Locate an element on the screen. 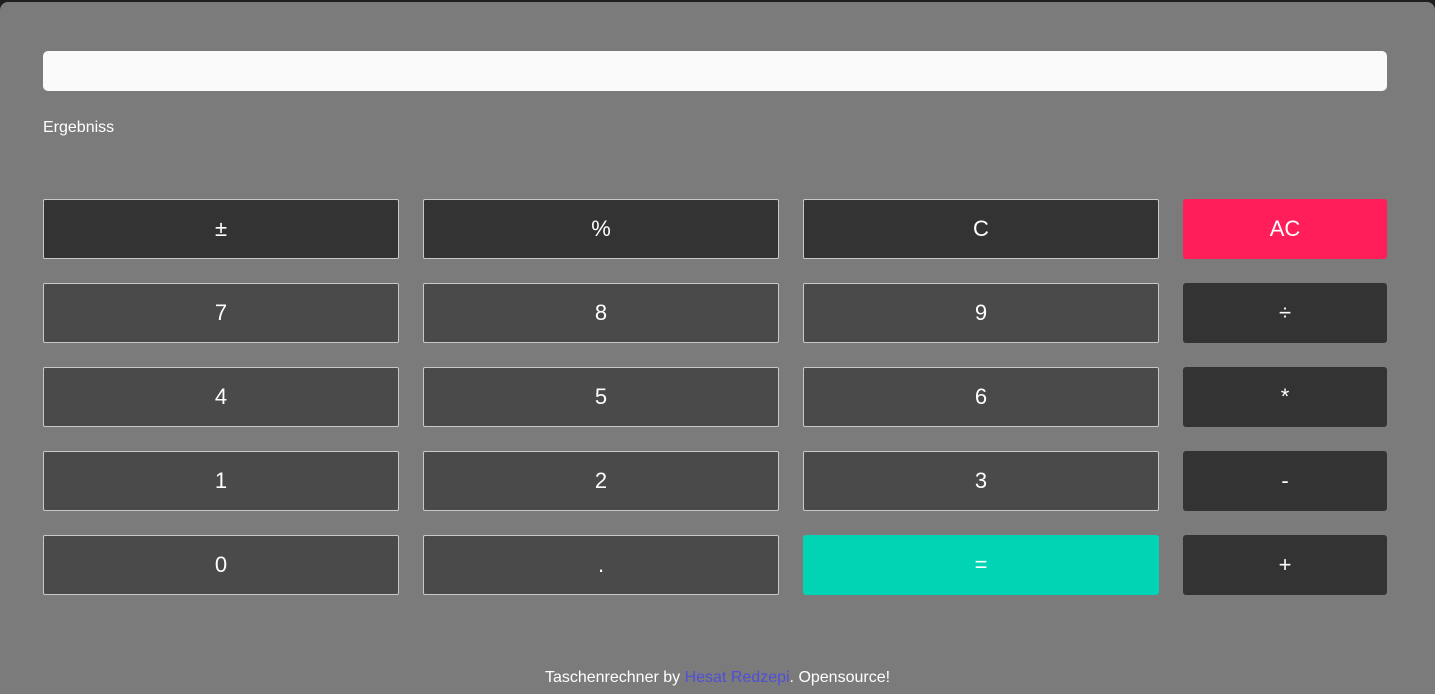 This screenshot has width=1435, height=694. clear-button: C is located at coordinates (981, 229).